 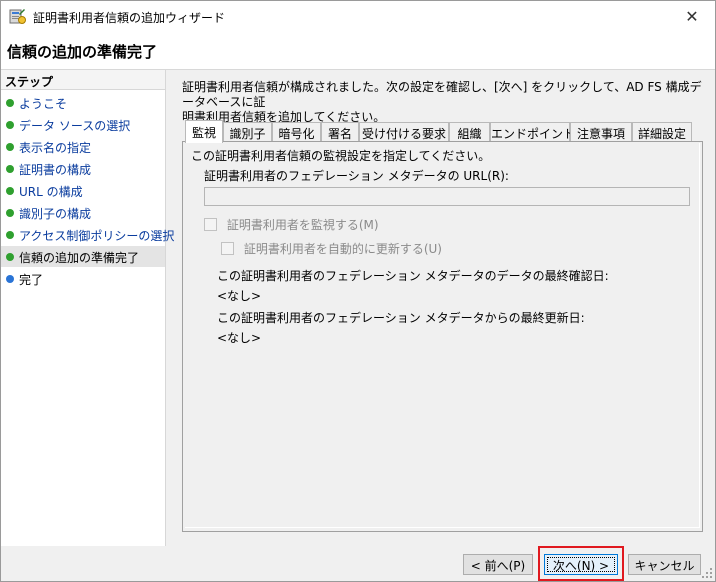 What do you see at coordinates (83, 80) in the screenshot?
I see `steps-heading: ステップ` at bounding box center [83, 80].